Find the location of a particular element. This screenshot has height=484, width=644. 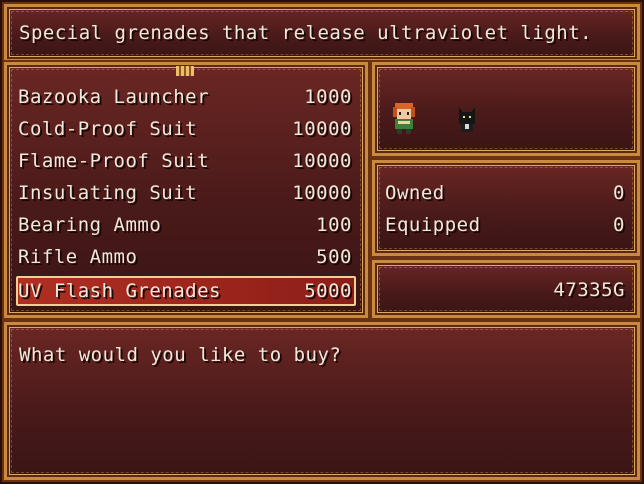

list-item: Cold-Proof Suit 10000 is located at coordinates (186, 129).